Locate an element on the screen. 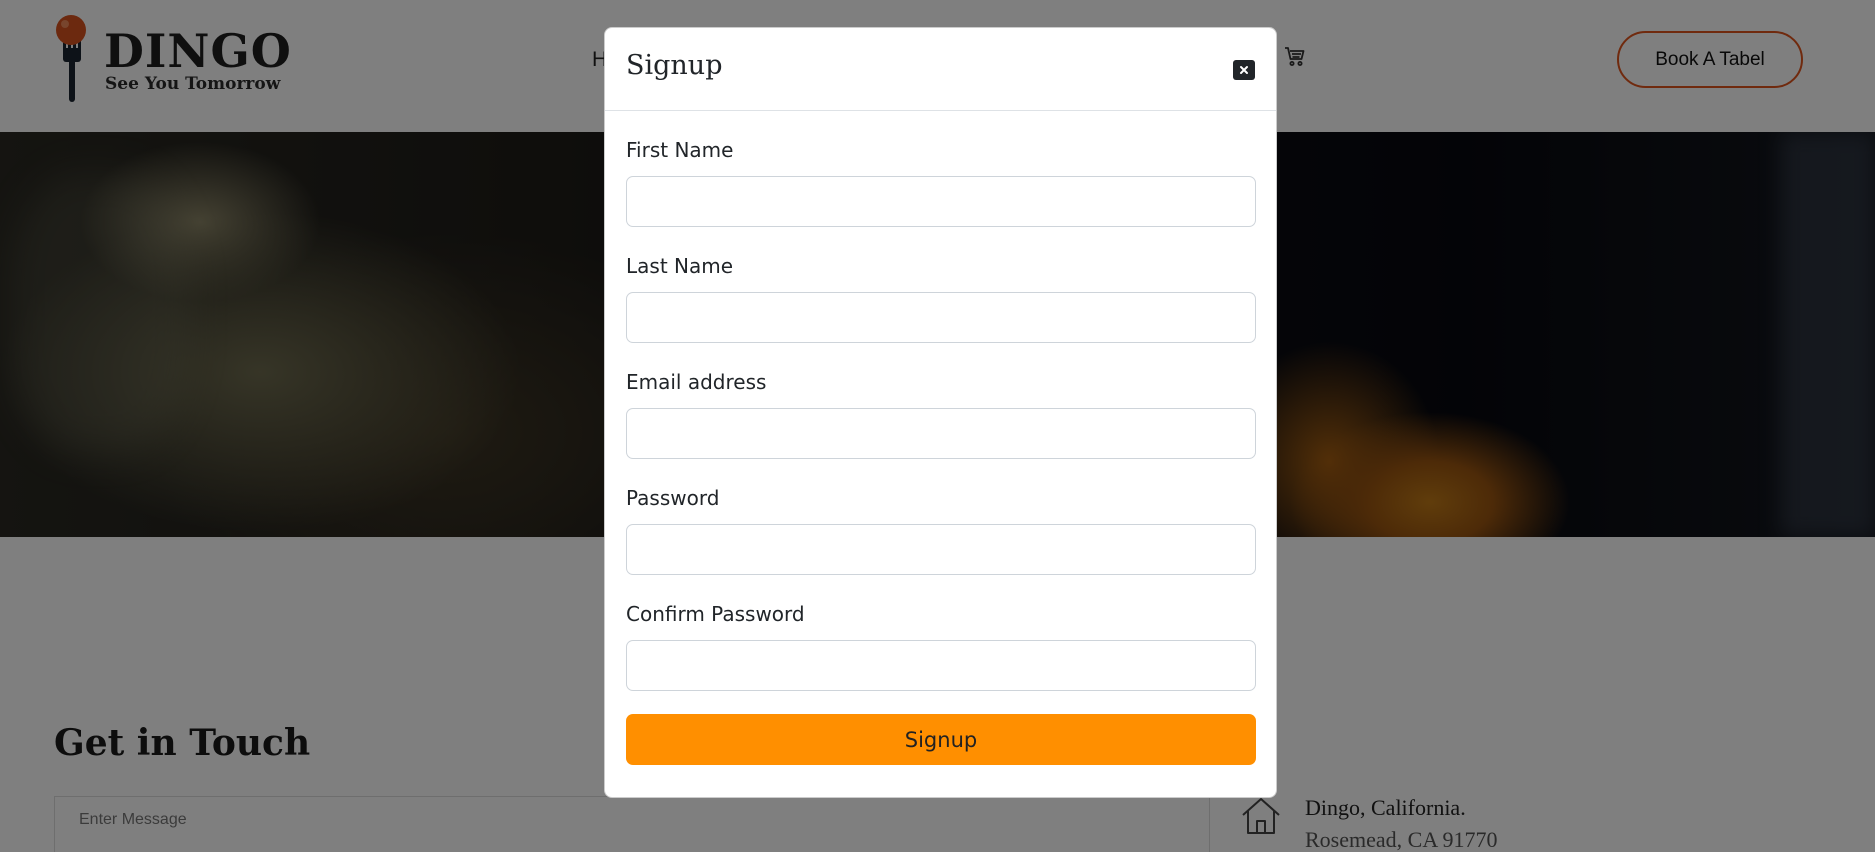 This screenshot has height=852, width=1875. close-icon is located at coordinates (1244, 70).